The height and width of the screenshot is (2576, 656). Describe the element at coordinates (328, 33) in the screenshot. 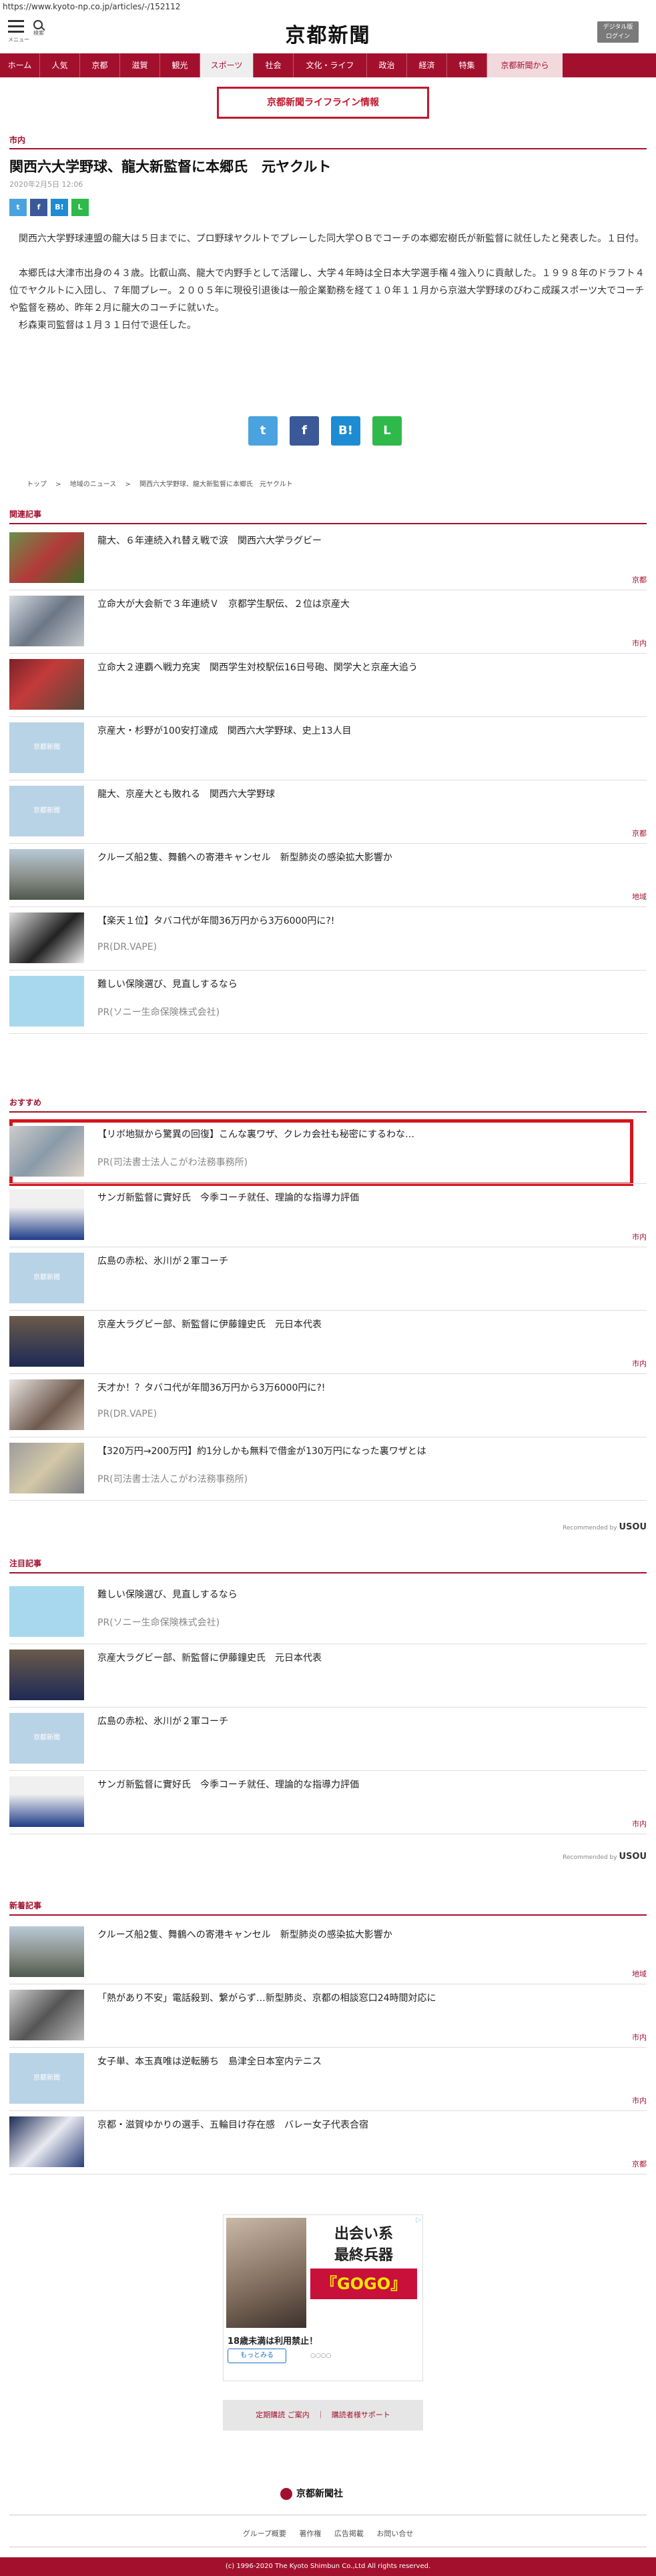

I see `site-logo: 京都新聞` at that location.